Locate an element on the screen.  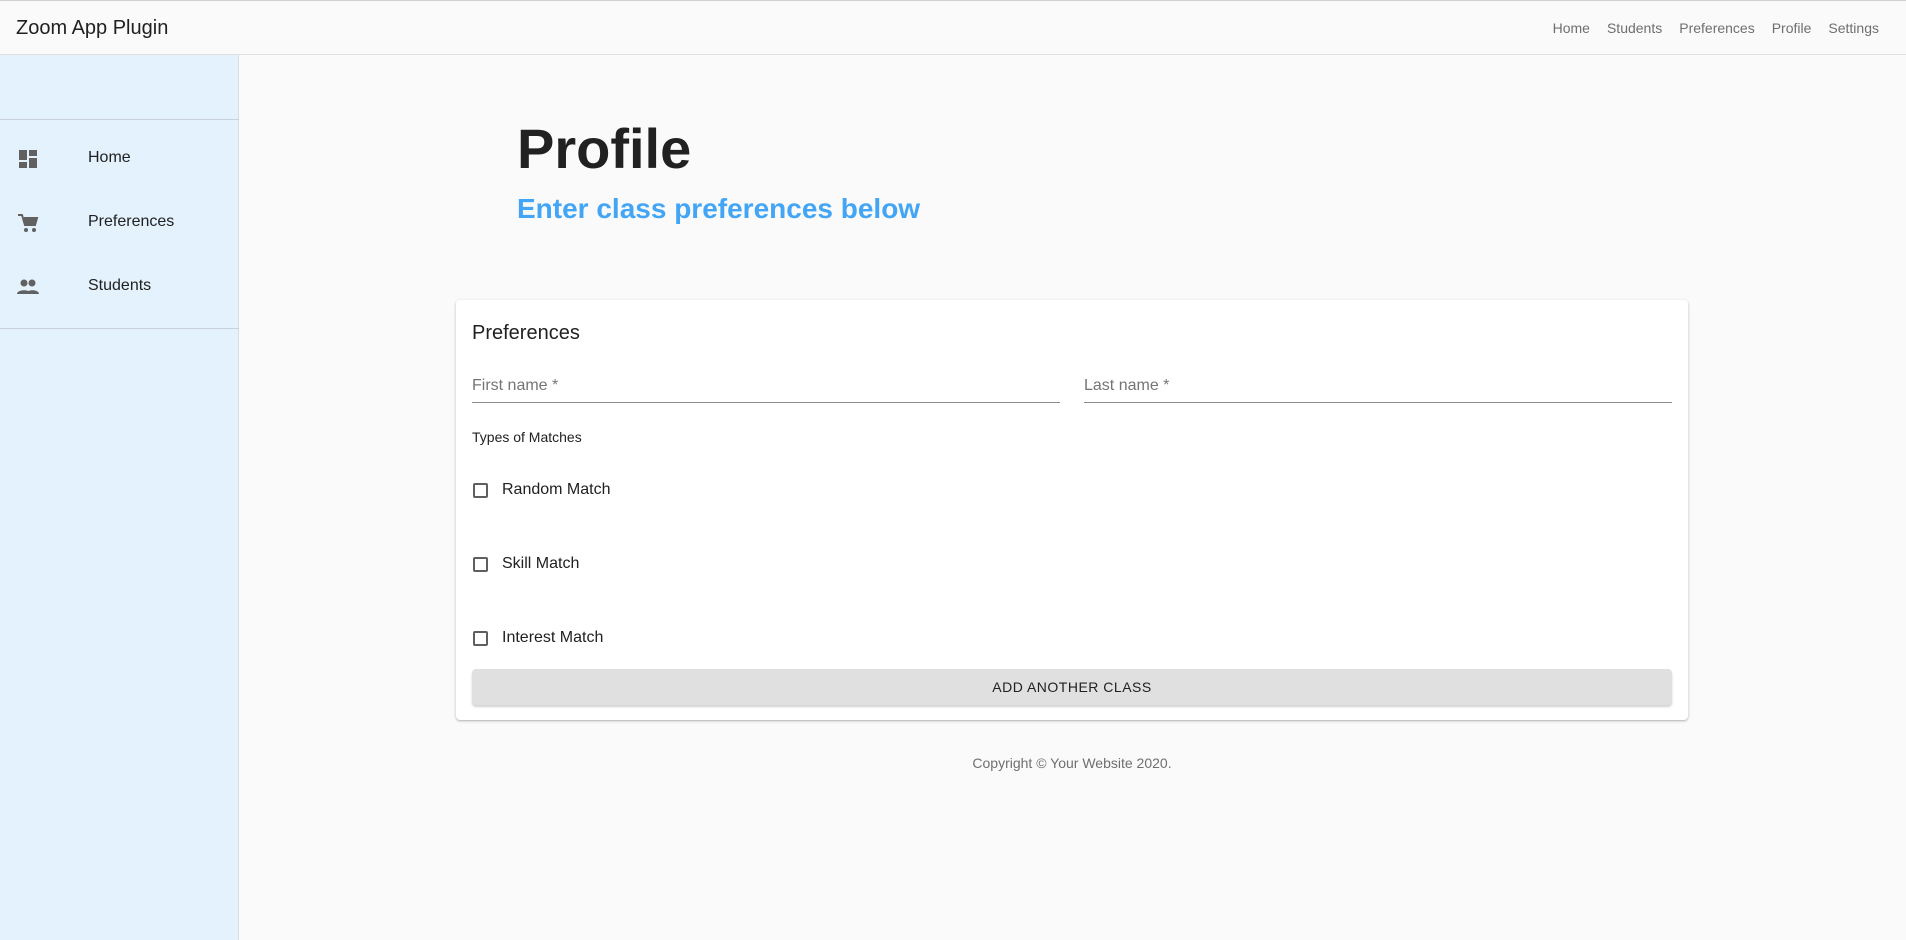
topnav-home-link: Home is located at coordinates (1571, 28).